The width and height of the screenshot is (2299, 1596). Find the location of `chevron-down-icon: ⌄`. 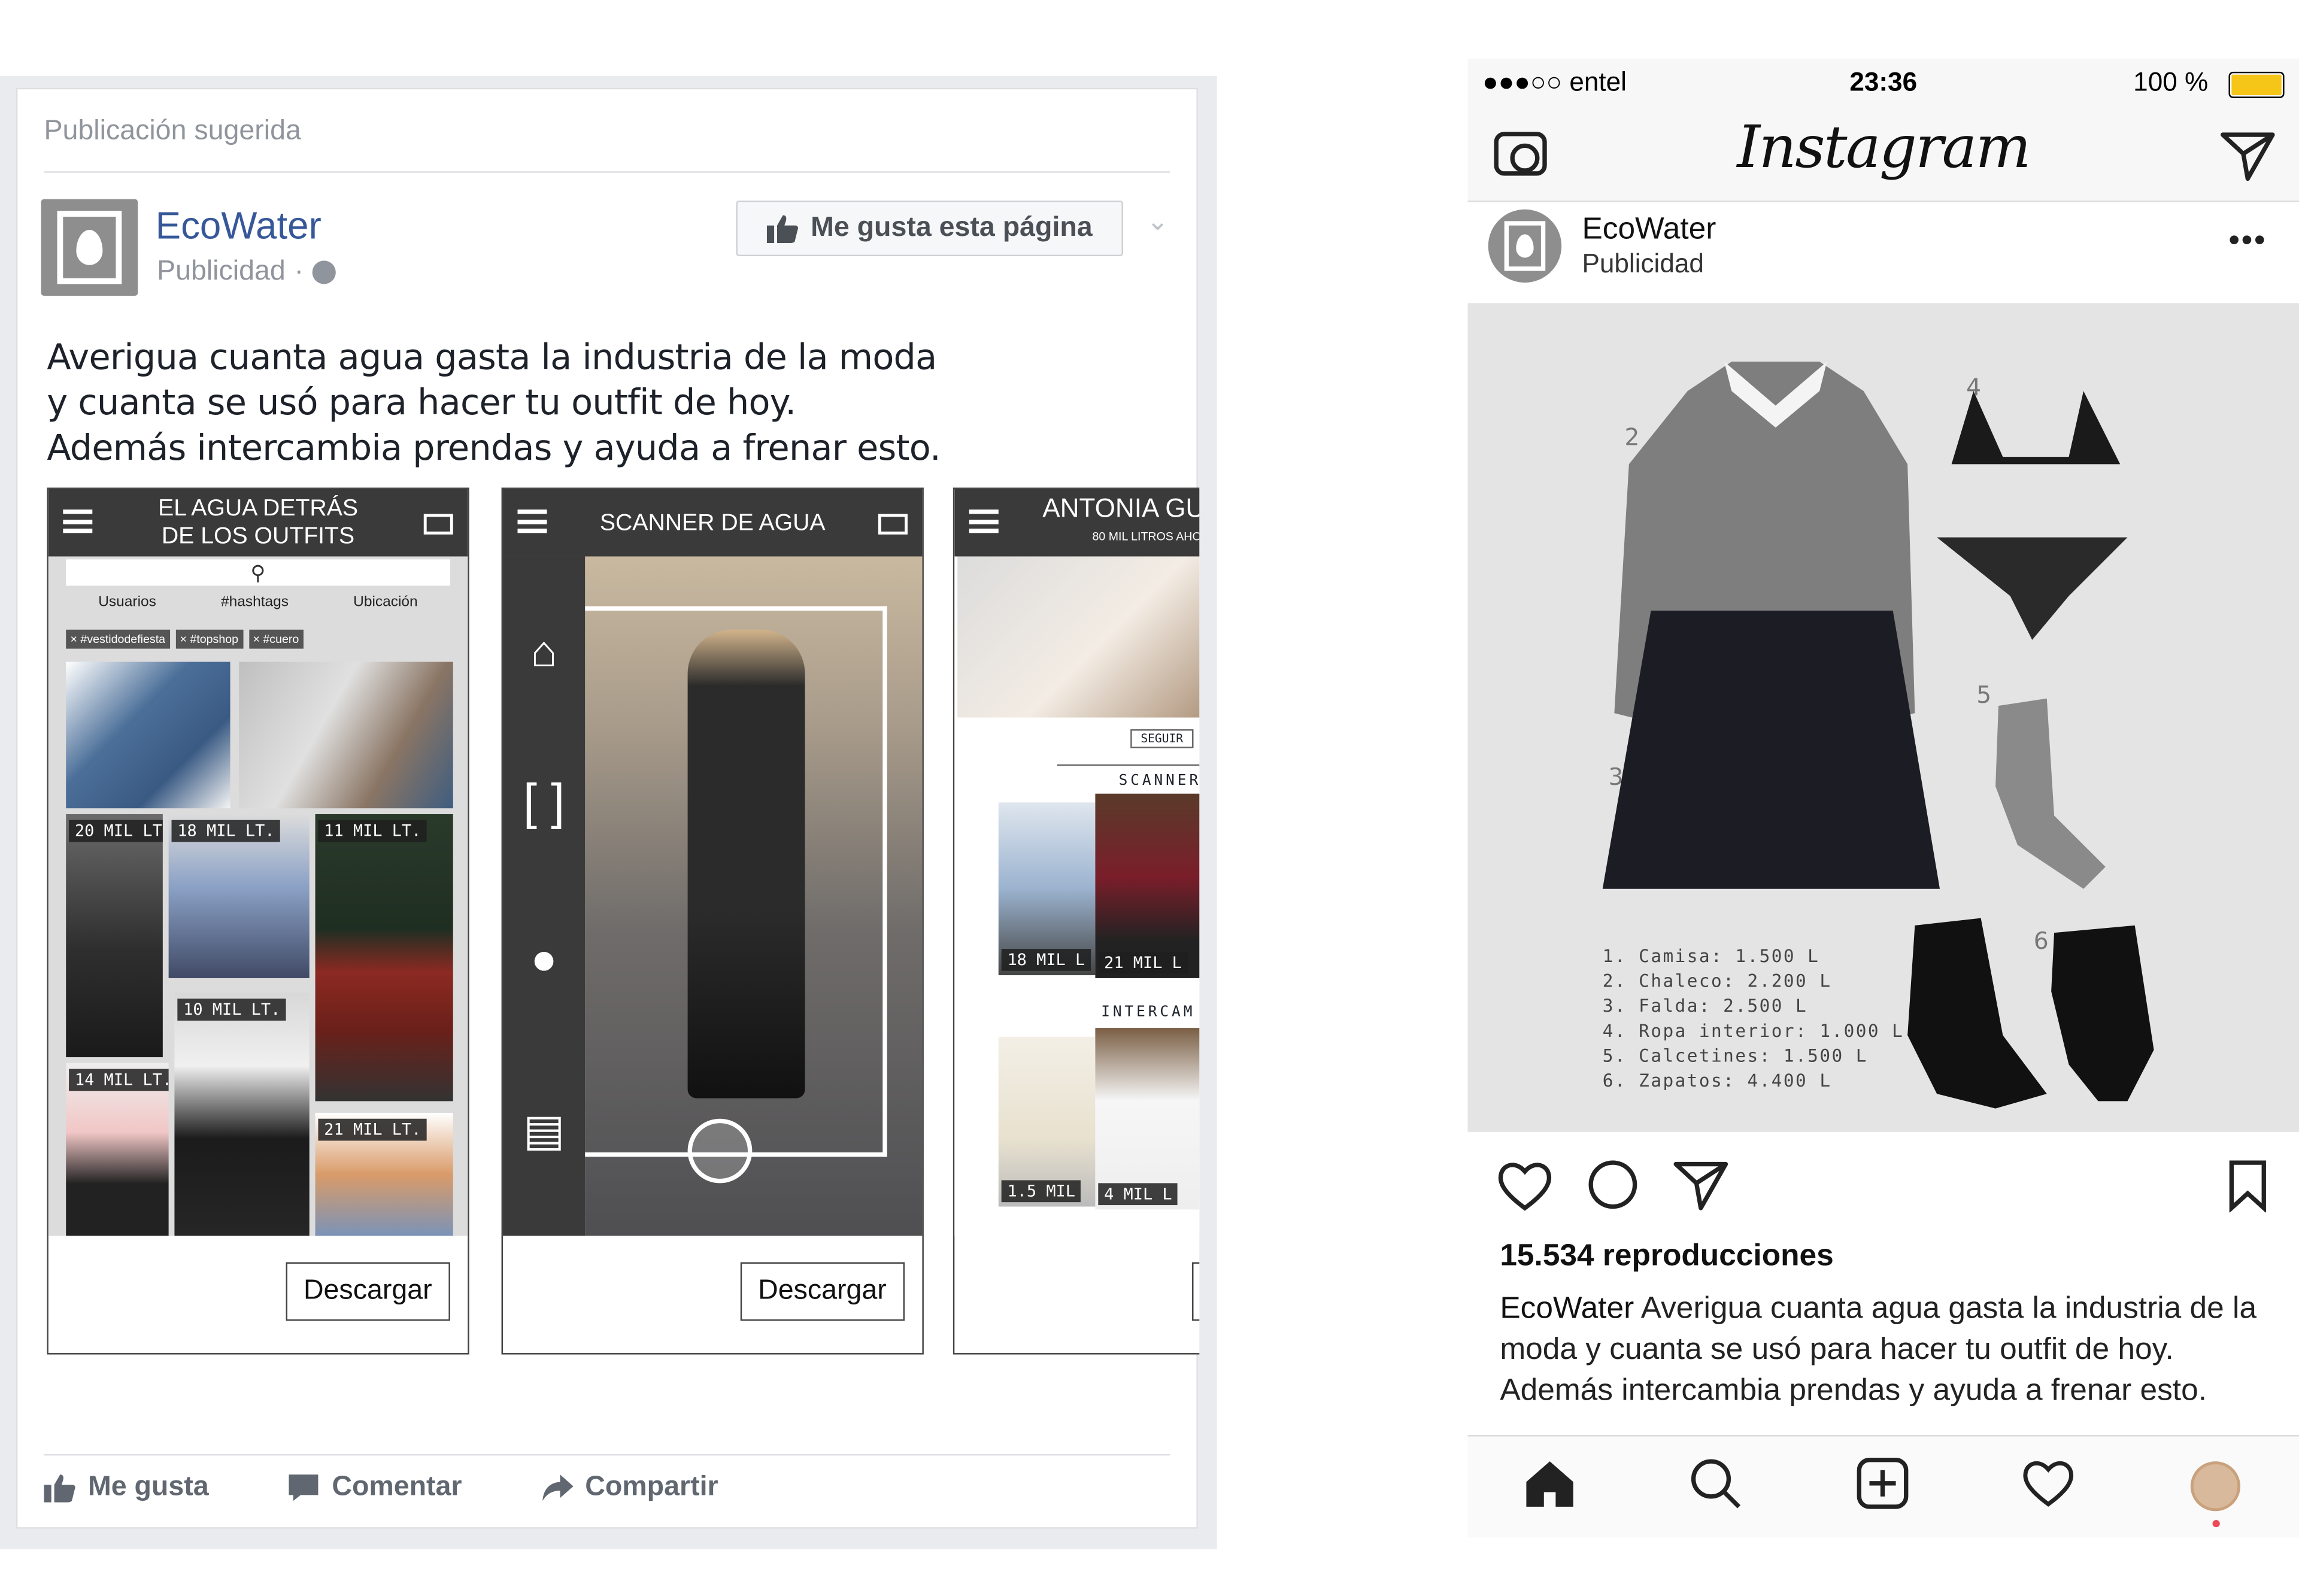

chevron-down-icon: ⌄ is located at coordinates (1158, 222).